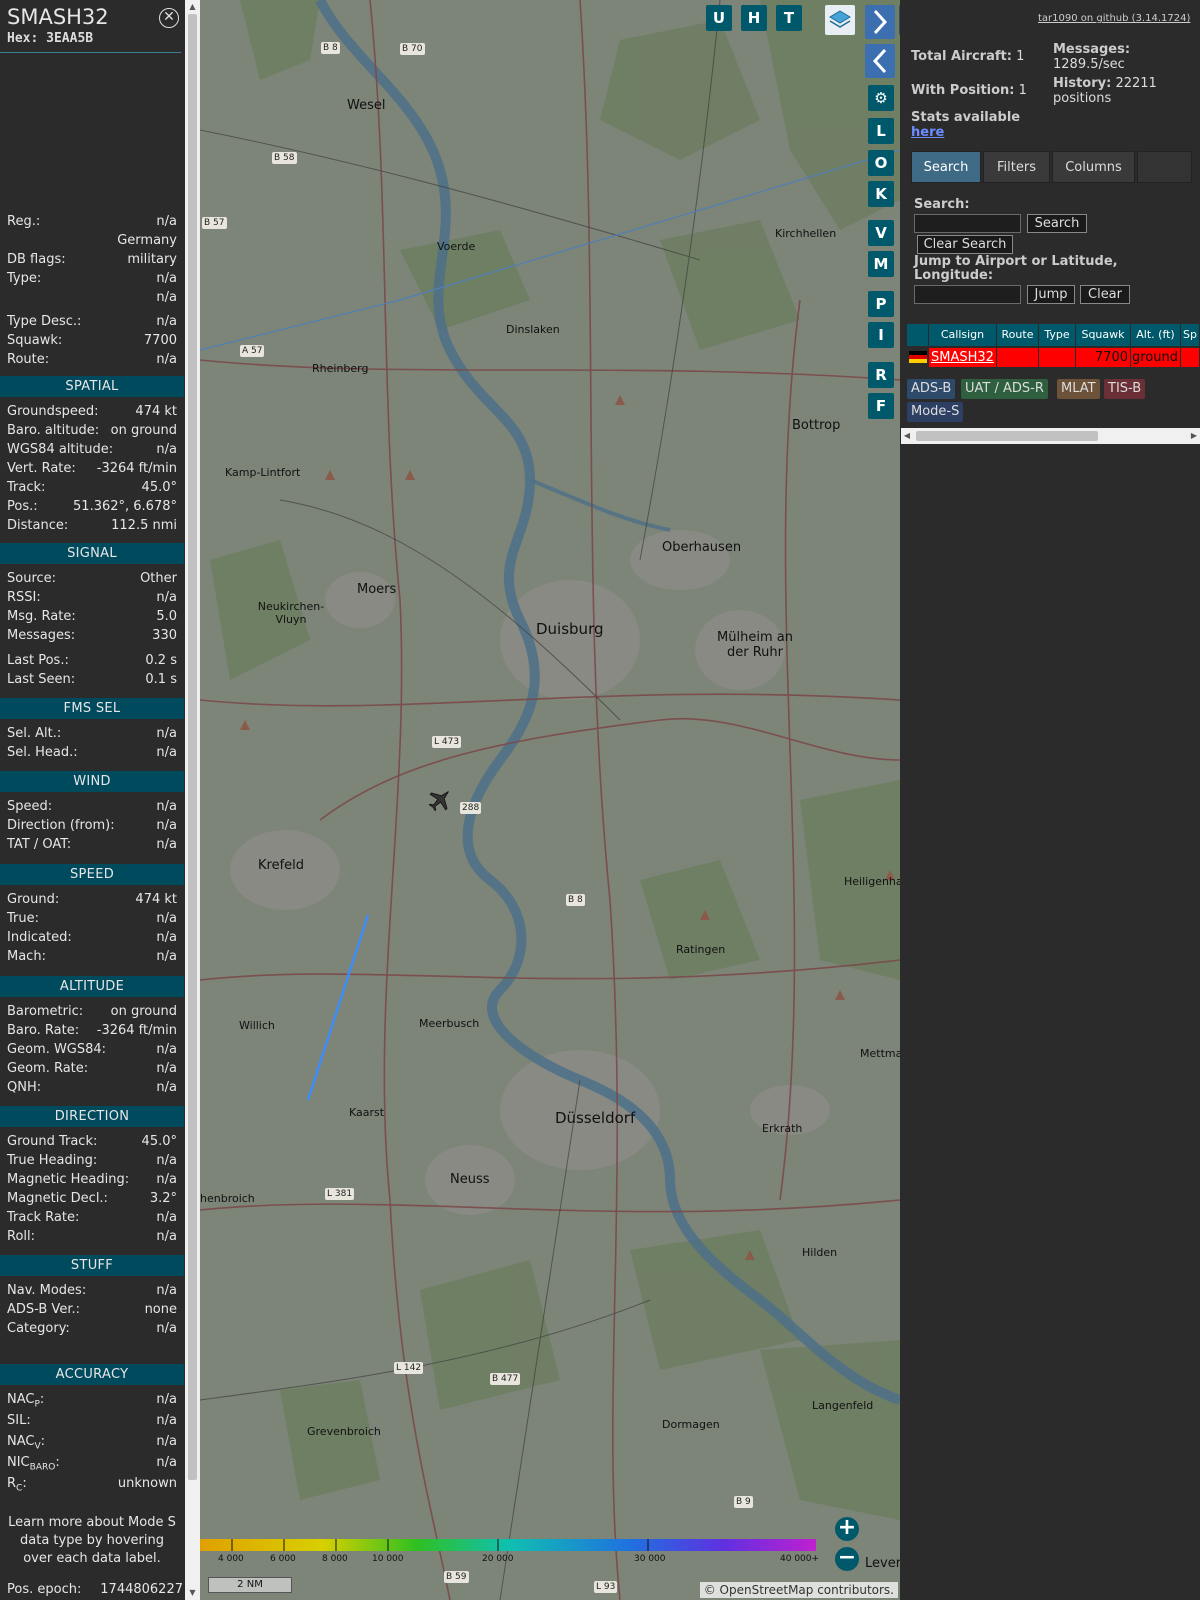 Image resolution: width=1200 pixels, height=1600 pixels. What do you see at coordinates (43, 1030) in the screenshot?
I see `info-row-label: Baro. Rate:` at bounding box center [43, 1030].